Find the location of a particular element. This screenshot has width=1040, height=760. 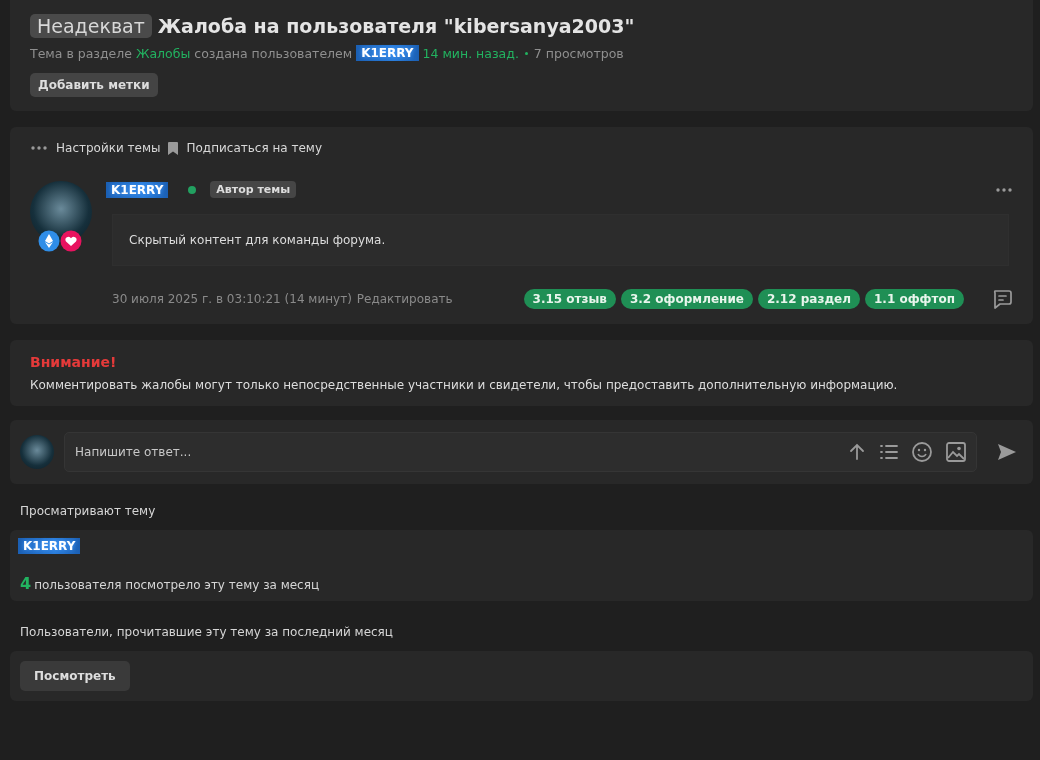

post-tag: 3.2 оформление is located at coordinates (686, 299).